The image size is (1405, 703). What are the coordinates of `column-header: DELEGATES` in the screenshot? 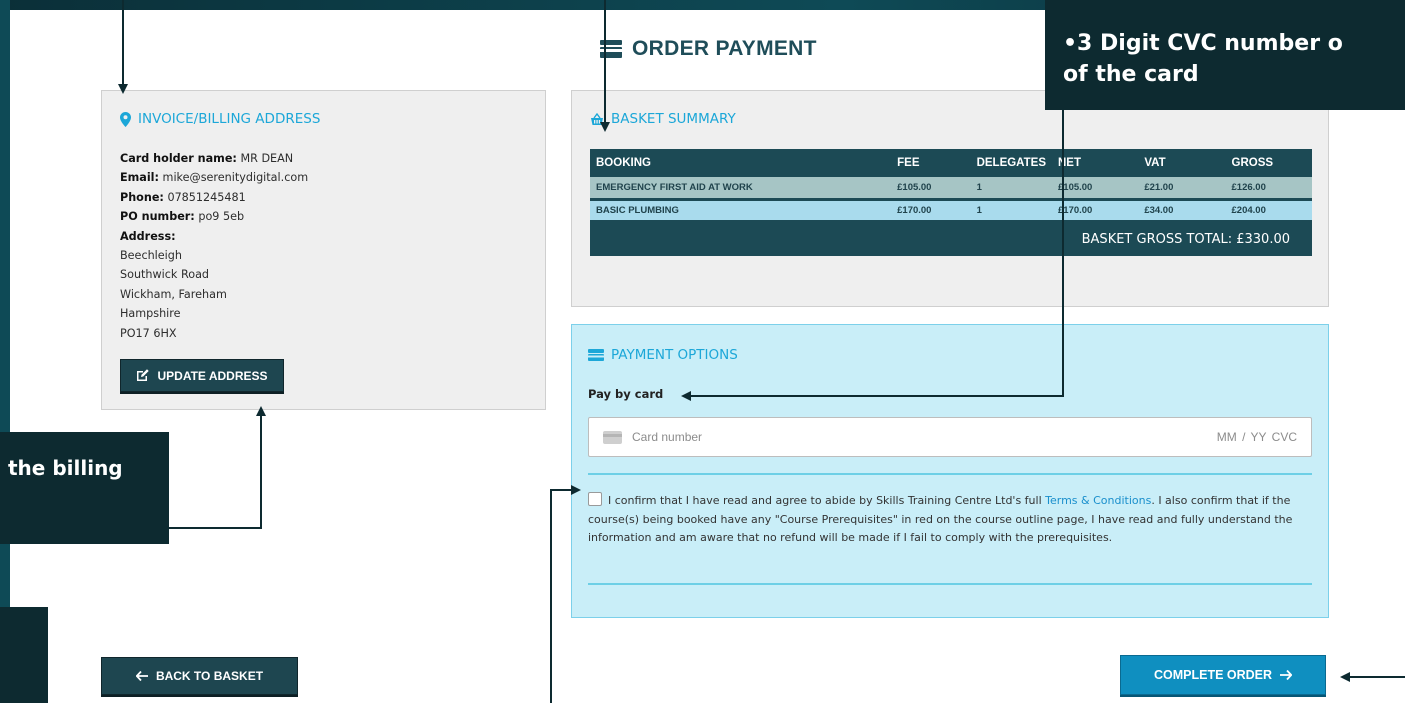 It's located at (1011, 163).